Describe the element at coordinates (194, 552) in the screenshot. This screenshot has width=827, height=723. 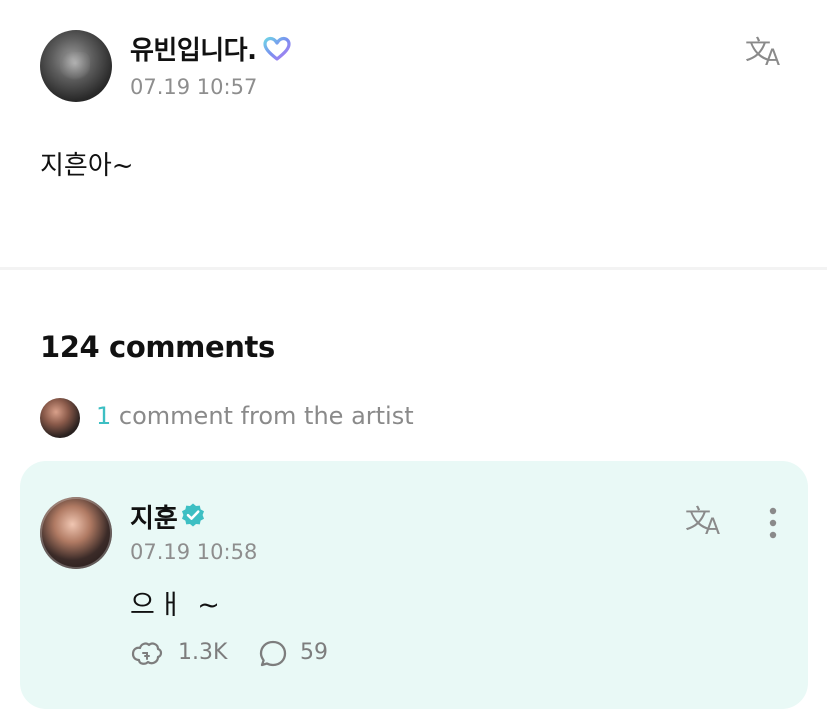
I see `comment-timestamp: 07.19 10:58` at that location.